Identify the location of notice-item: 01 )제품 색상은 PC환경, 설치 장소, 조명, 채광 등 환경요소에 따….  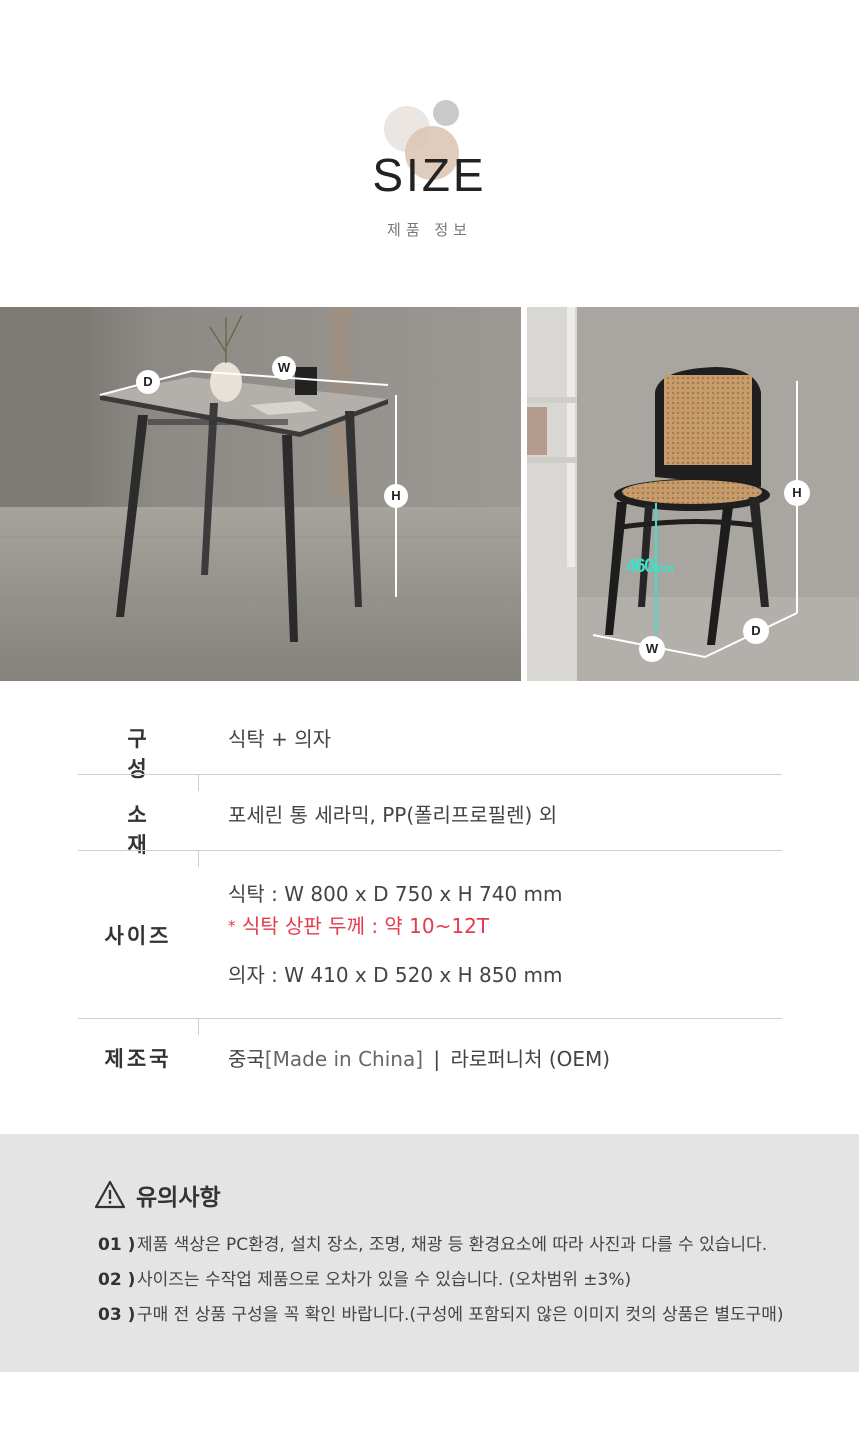
(432, 1242).